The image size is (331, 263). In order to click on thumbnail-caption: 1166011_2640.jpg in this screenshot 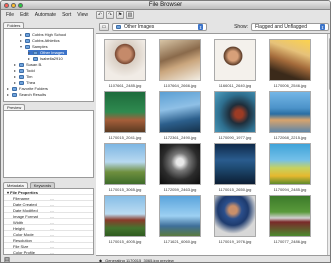, I will do `click(235, 85)`.